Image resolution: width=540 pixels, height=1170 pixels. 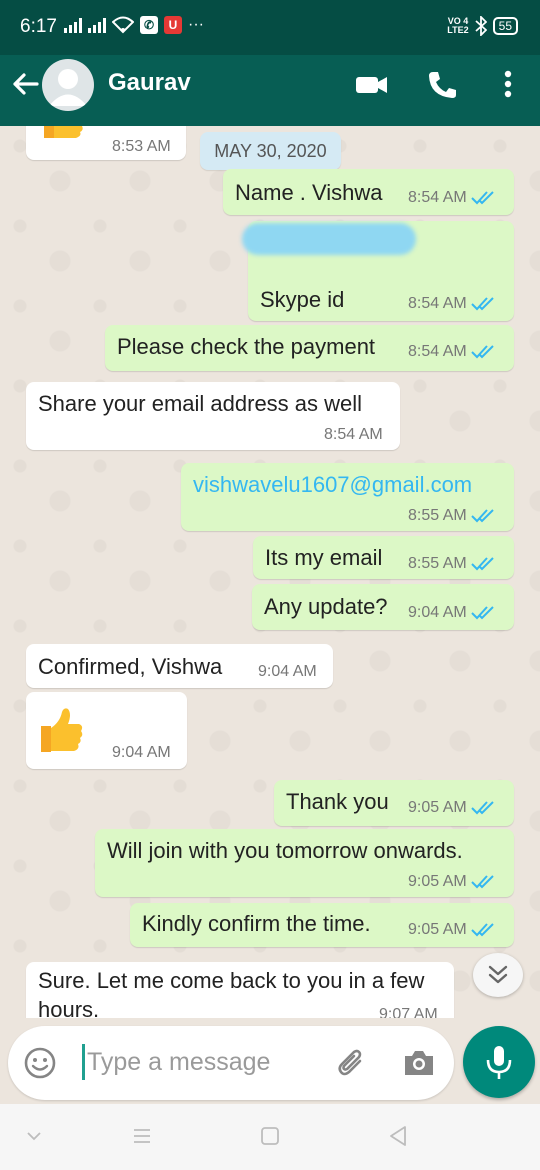 What do you see at coordinates (442, 84) in the screenshot?
I see `phone-icon` at bounding box center [442, 84].